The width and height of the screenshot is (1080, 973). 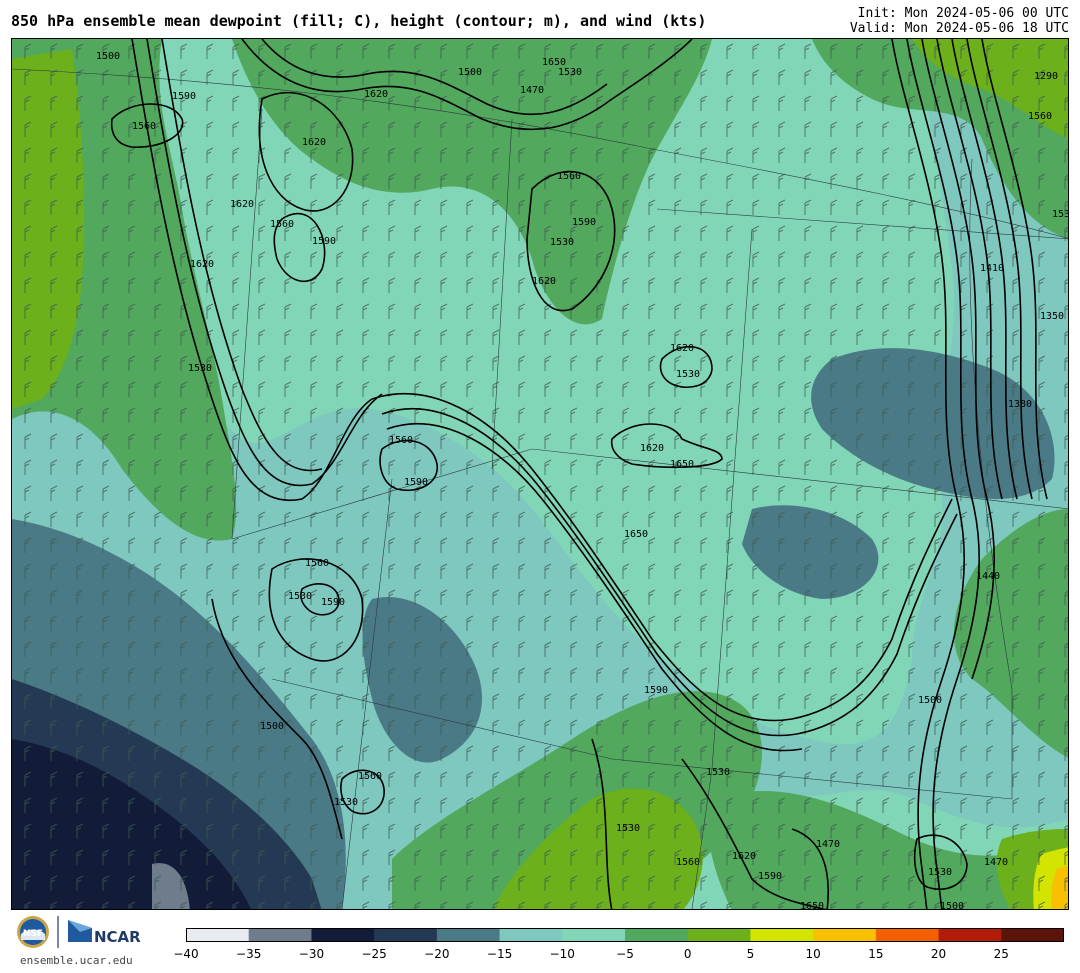 What do you see at coordinates (562, 954) in the screenshot?
I see `colorbar-tick-label: −10` at bounding box center [562, 954].